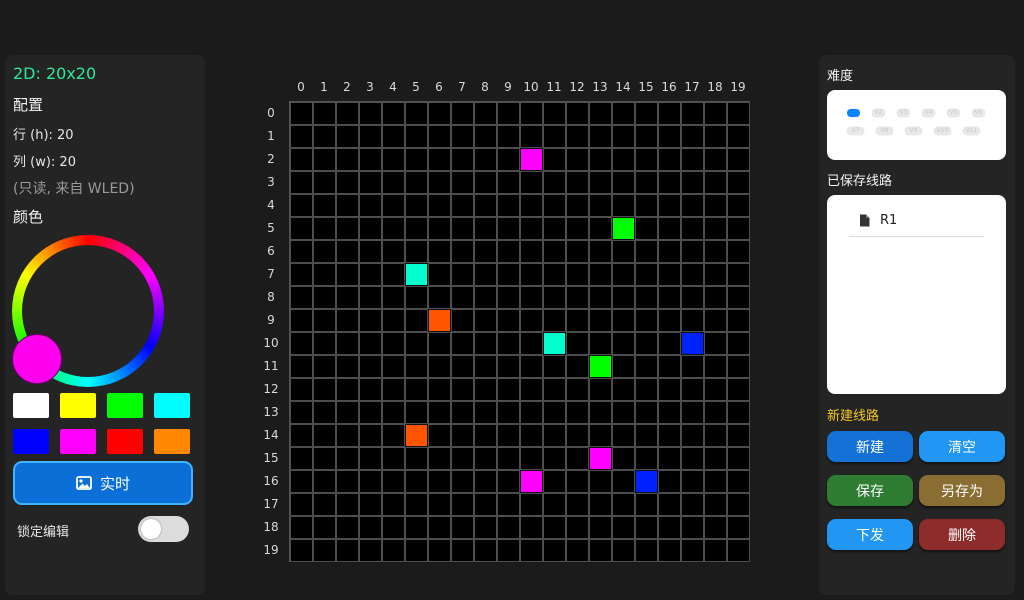 Image resolution: width=1024 pixels, height=600 pixels. Describe the element at coordinates (962, 534) in the screenshot. I see `delete-button: 删除` at that location.